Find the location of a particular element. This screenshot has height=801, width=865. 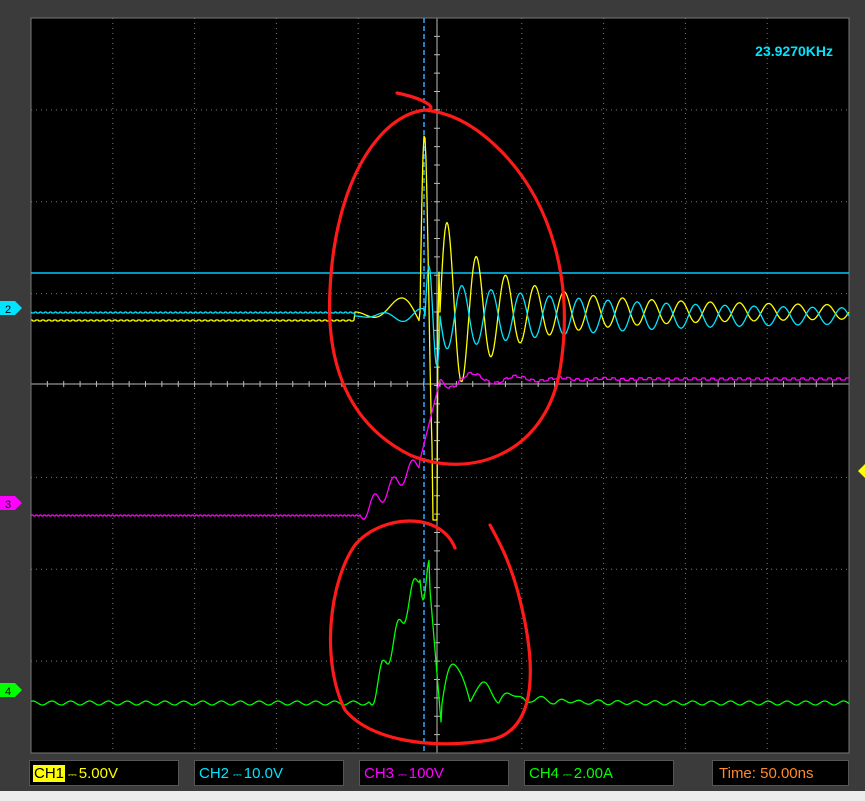

ch1-label: CH1 is located at coordinates (49, 773).